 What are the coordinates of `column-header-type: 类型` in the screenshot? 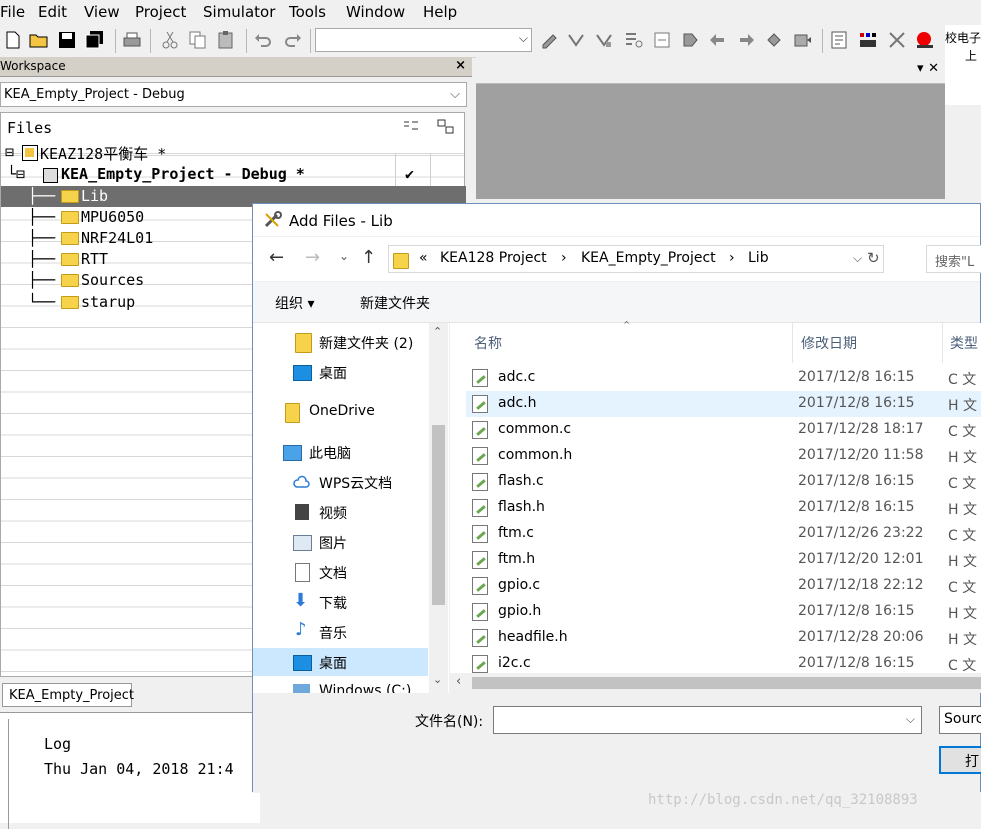 It's located at (962, 343).